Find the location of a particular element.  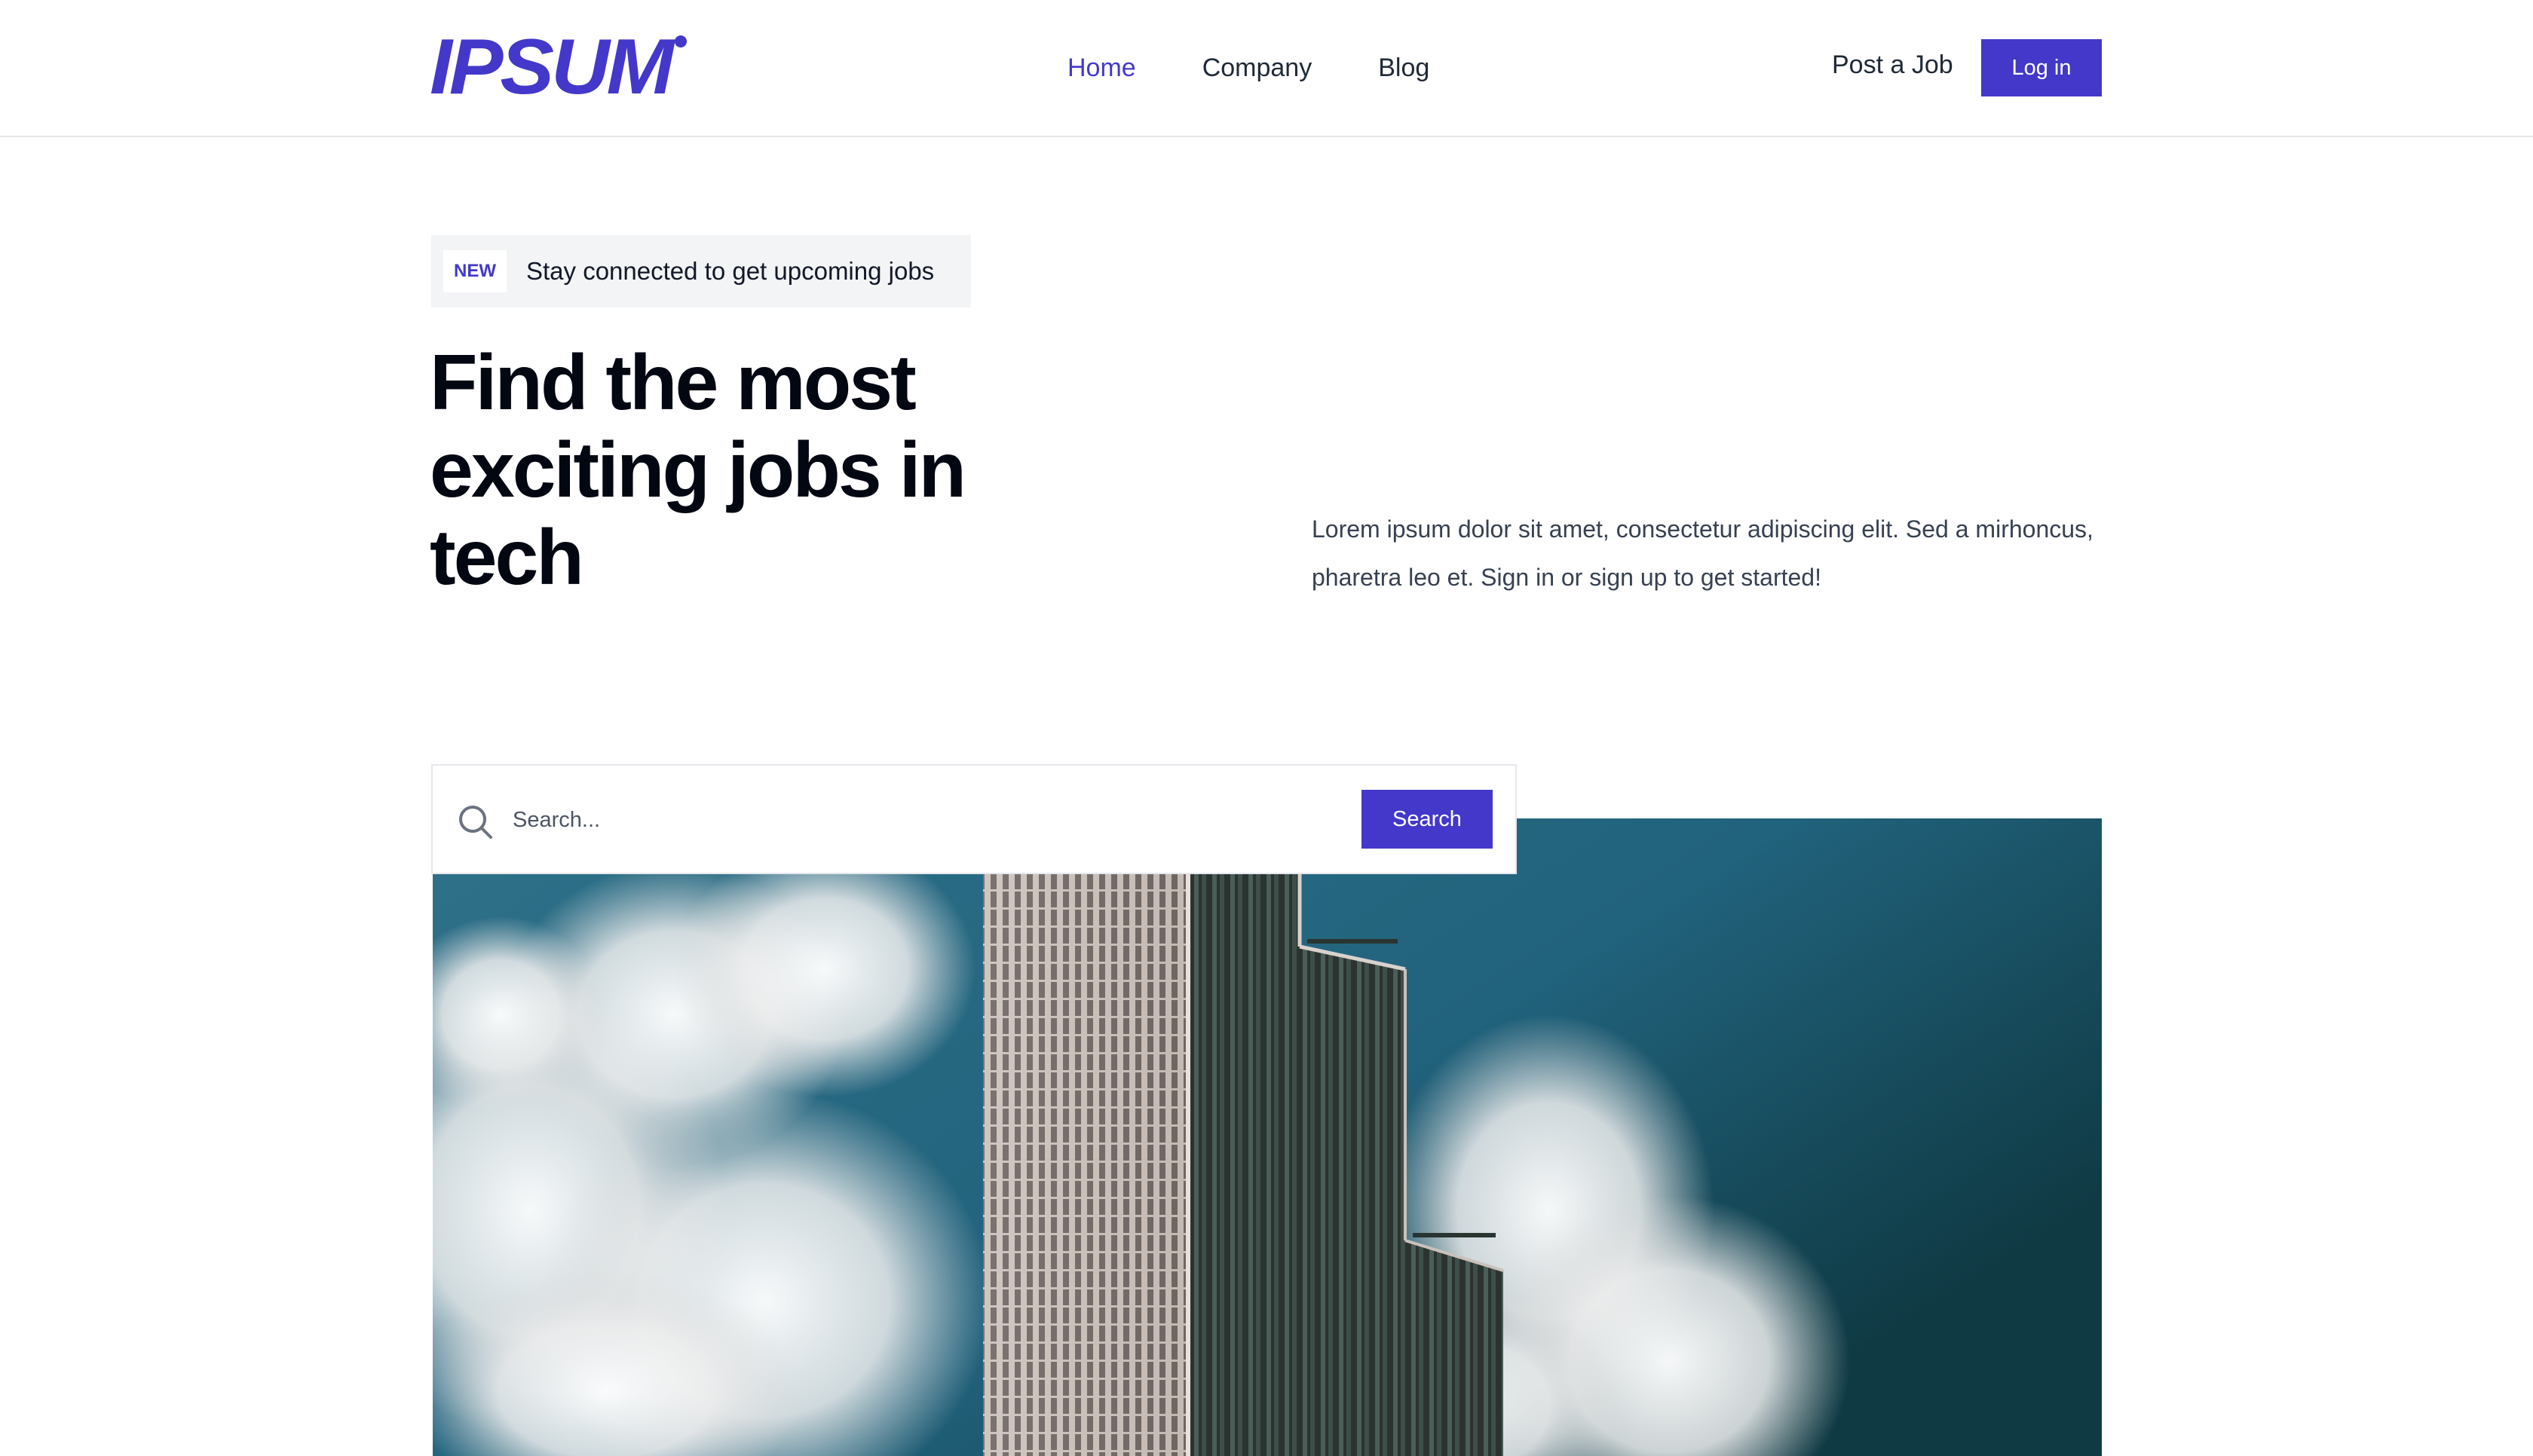

search-button: Search is located at coordinates (1427, 819).